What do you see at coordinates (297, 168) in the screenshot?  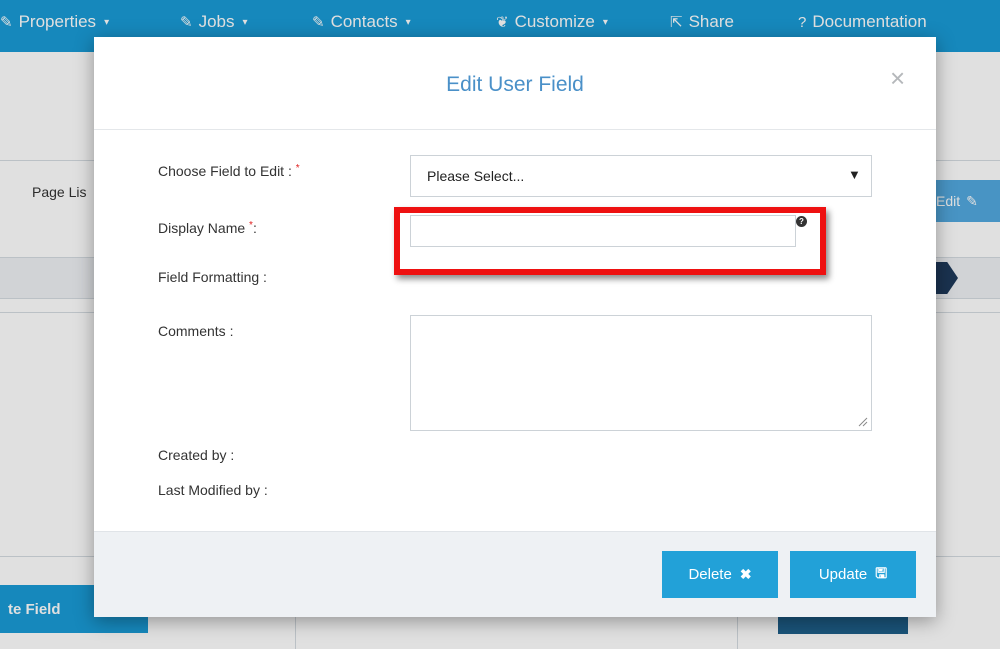 I see `required-marker: *` at bounding box center [297, 168].